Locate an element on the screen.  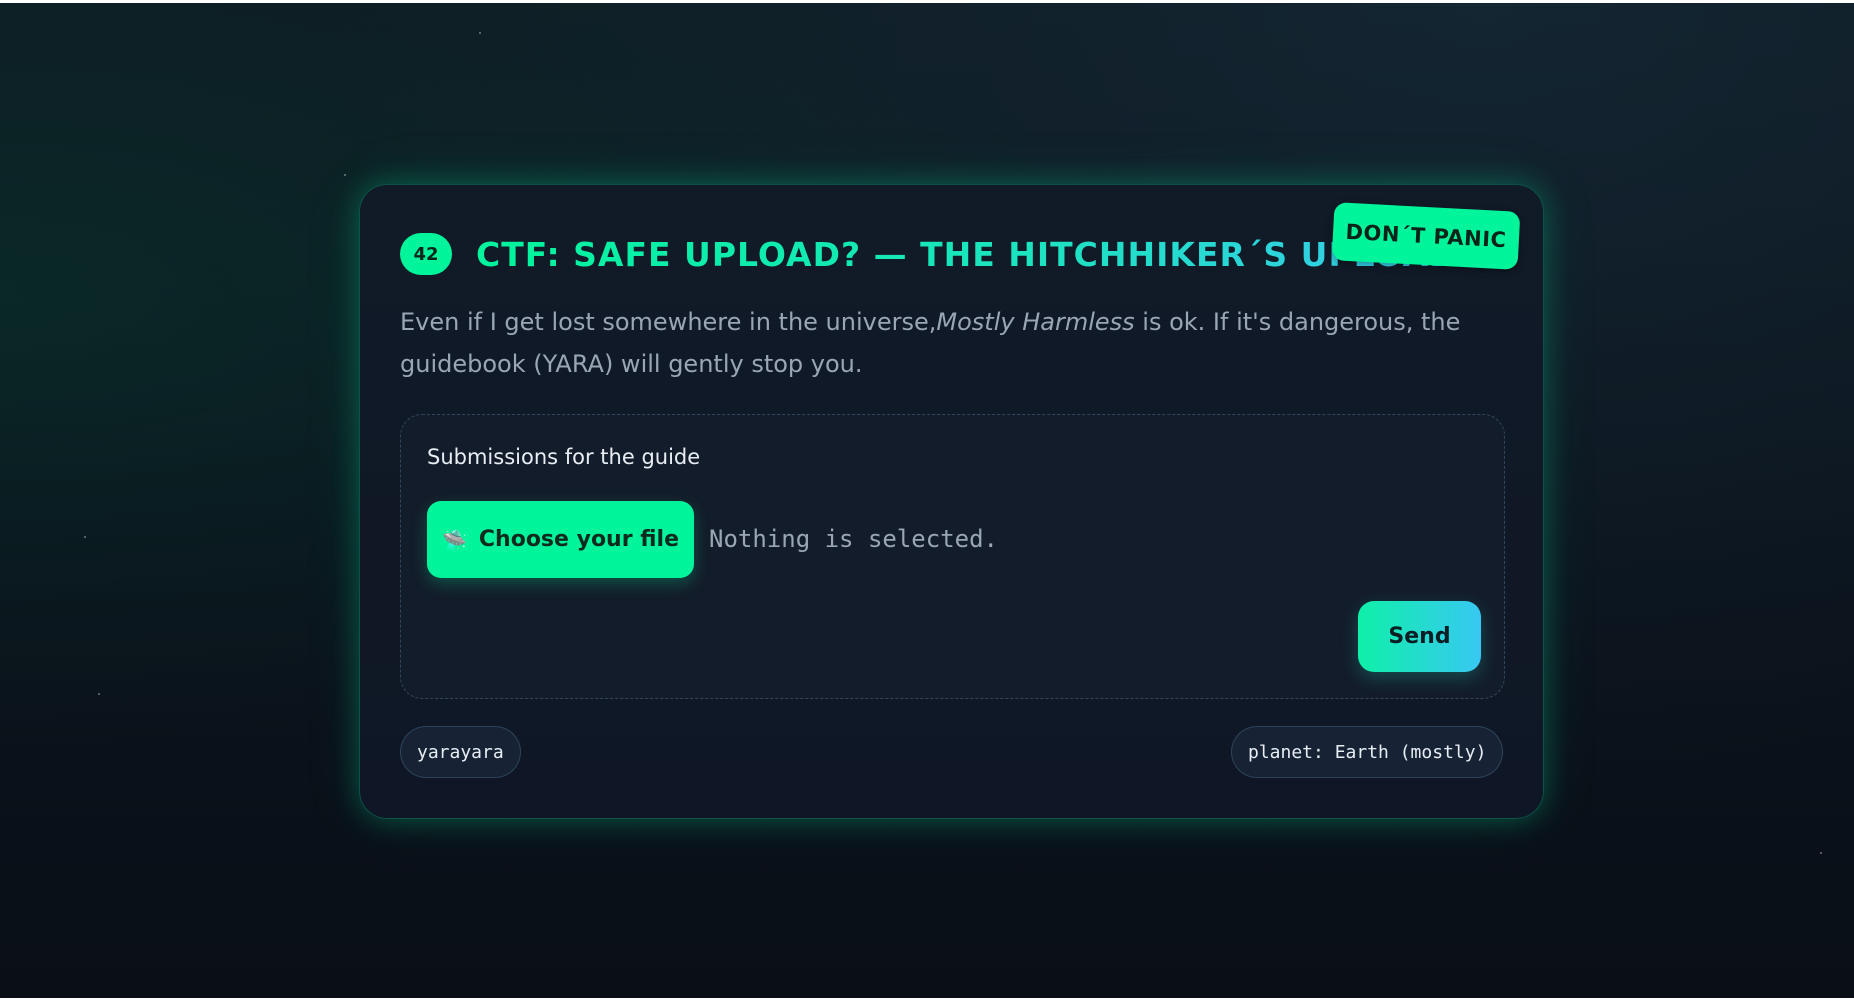
upload-label: Submissions for the guide is located at coordinates (564, 457).